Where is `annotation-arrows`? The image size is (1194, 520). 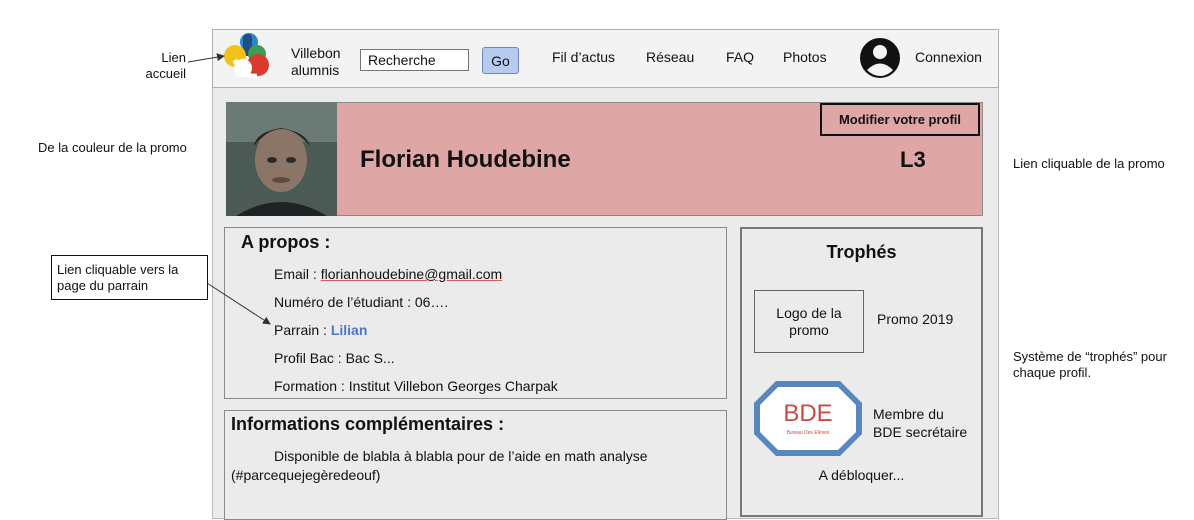 annotation-arrows is located at coordinates (229, 189).